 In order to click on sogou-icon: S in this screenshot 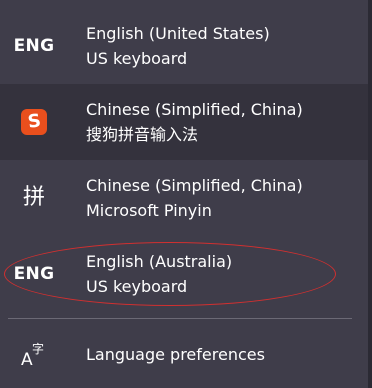, I will do `click(34, 122)`.